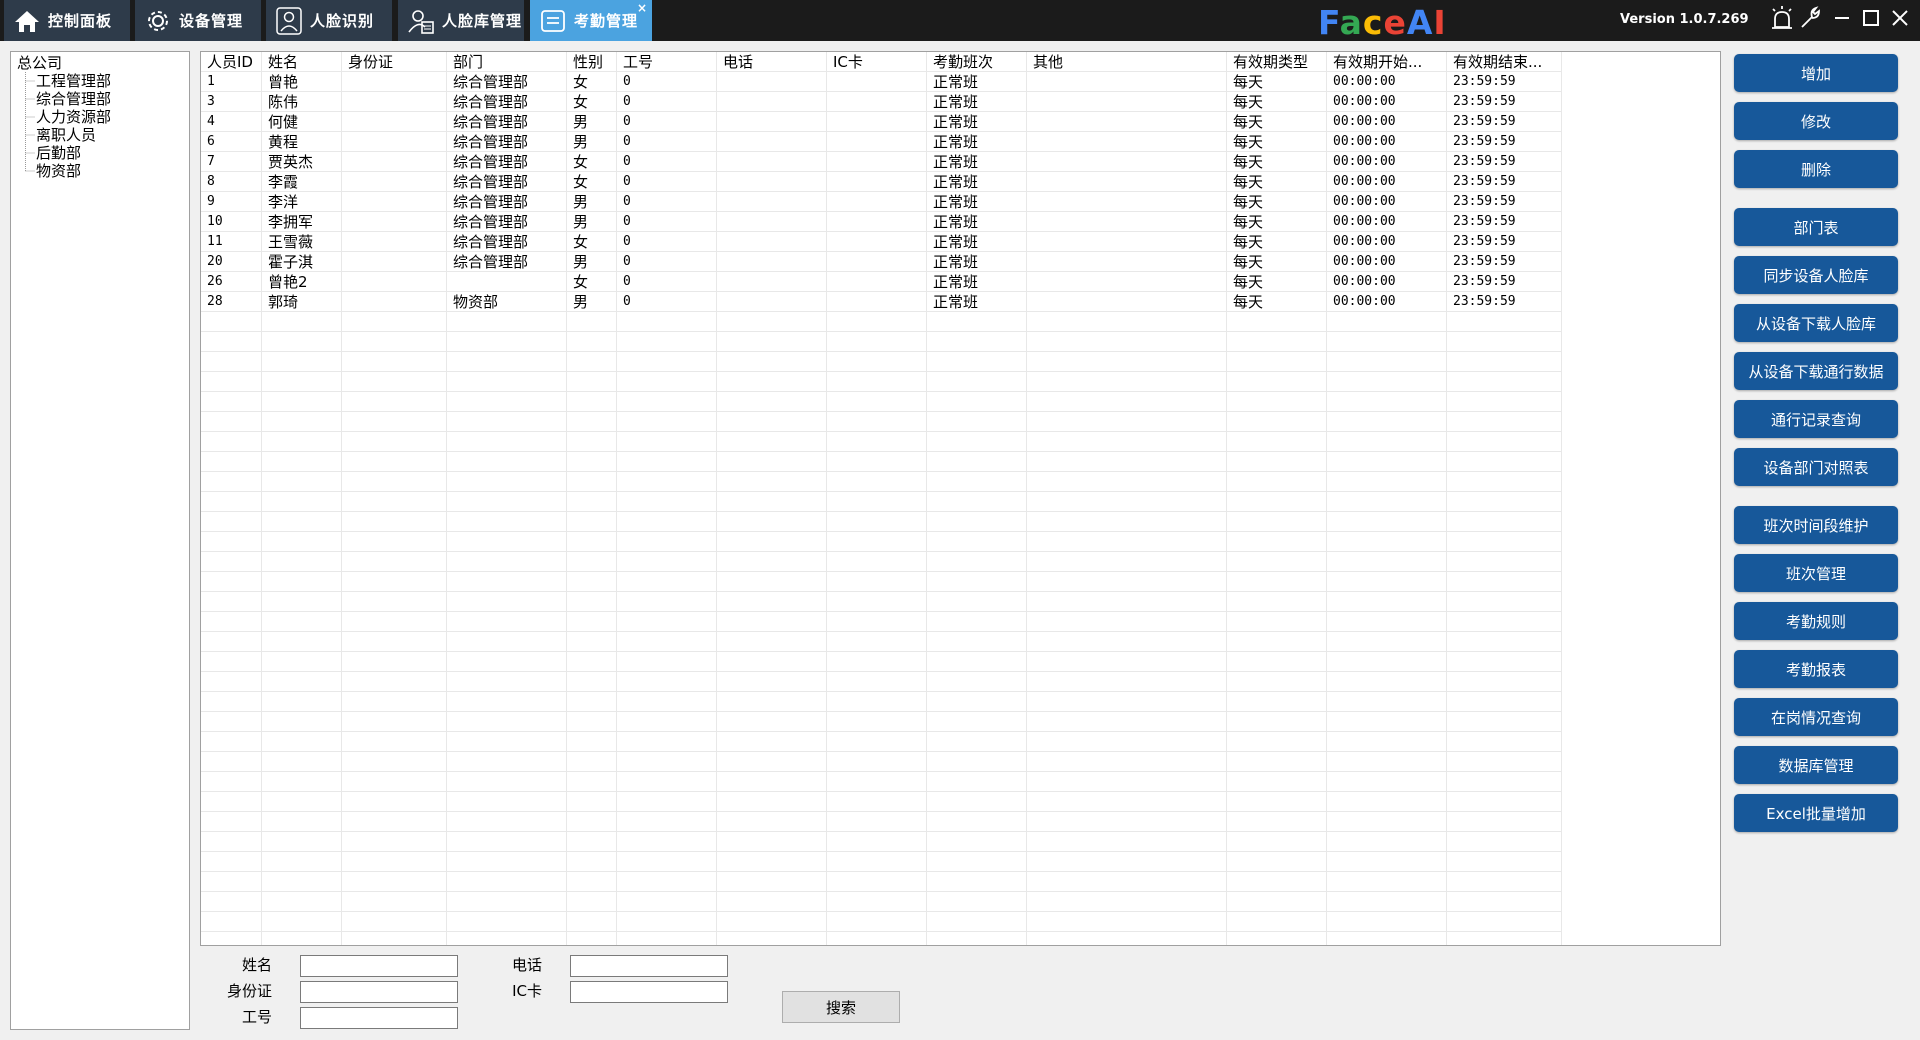  What do you see at coordinates (1816, 419) in the screenshot?
I see `access-record-query-button: 通行记录查询` at bounding box center [1816, 419].